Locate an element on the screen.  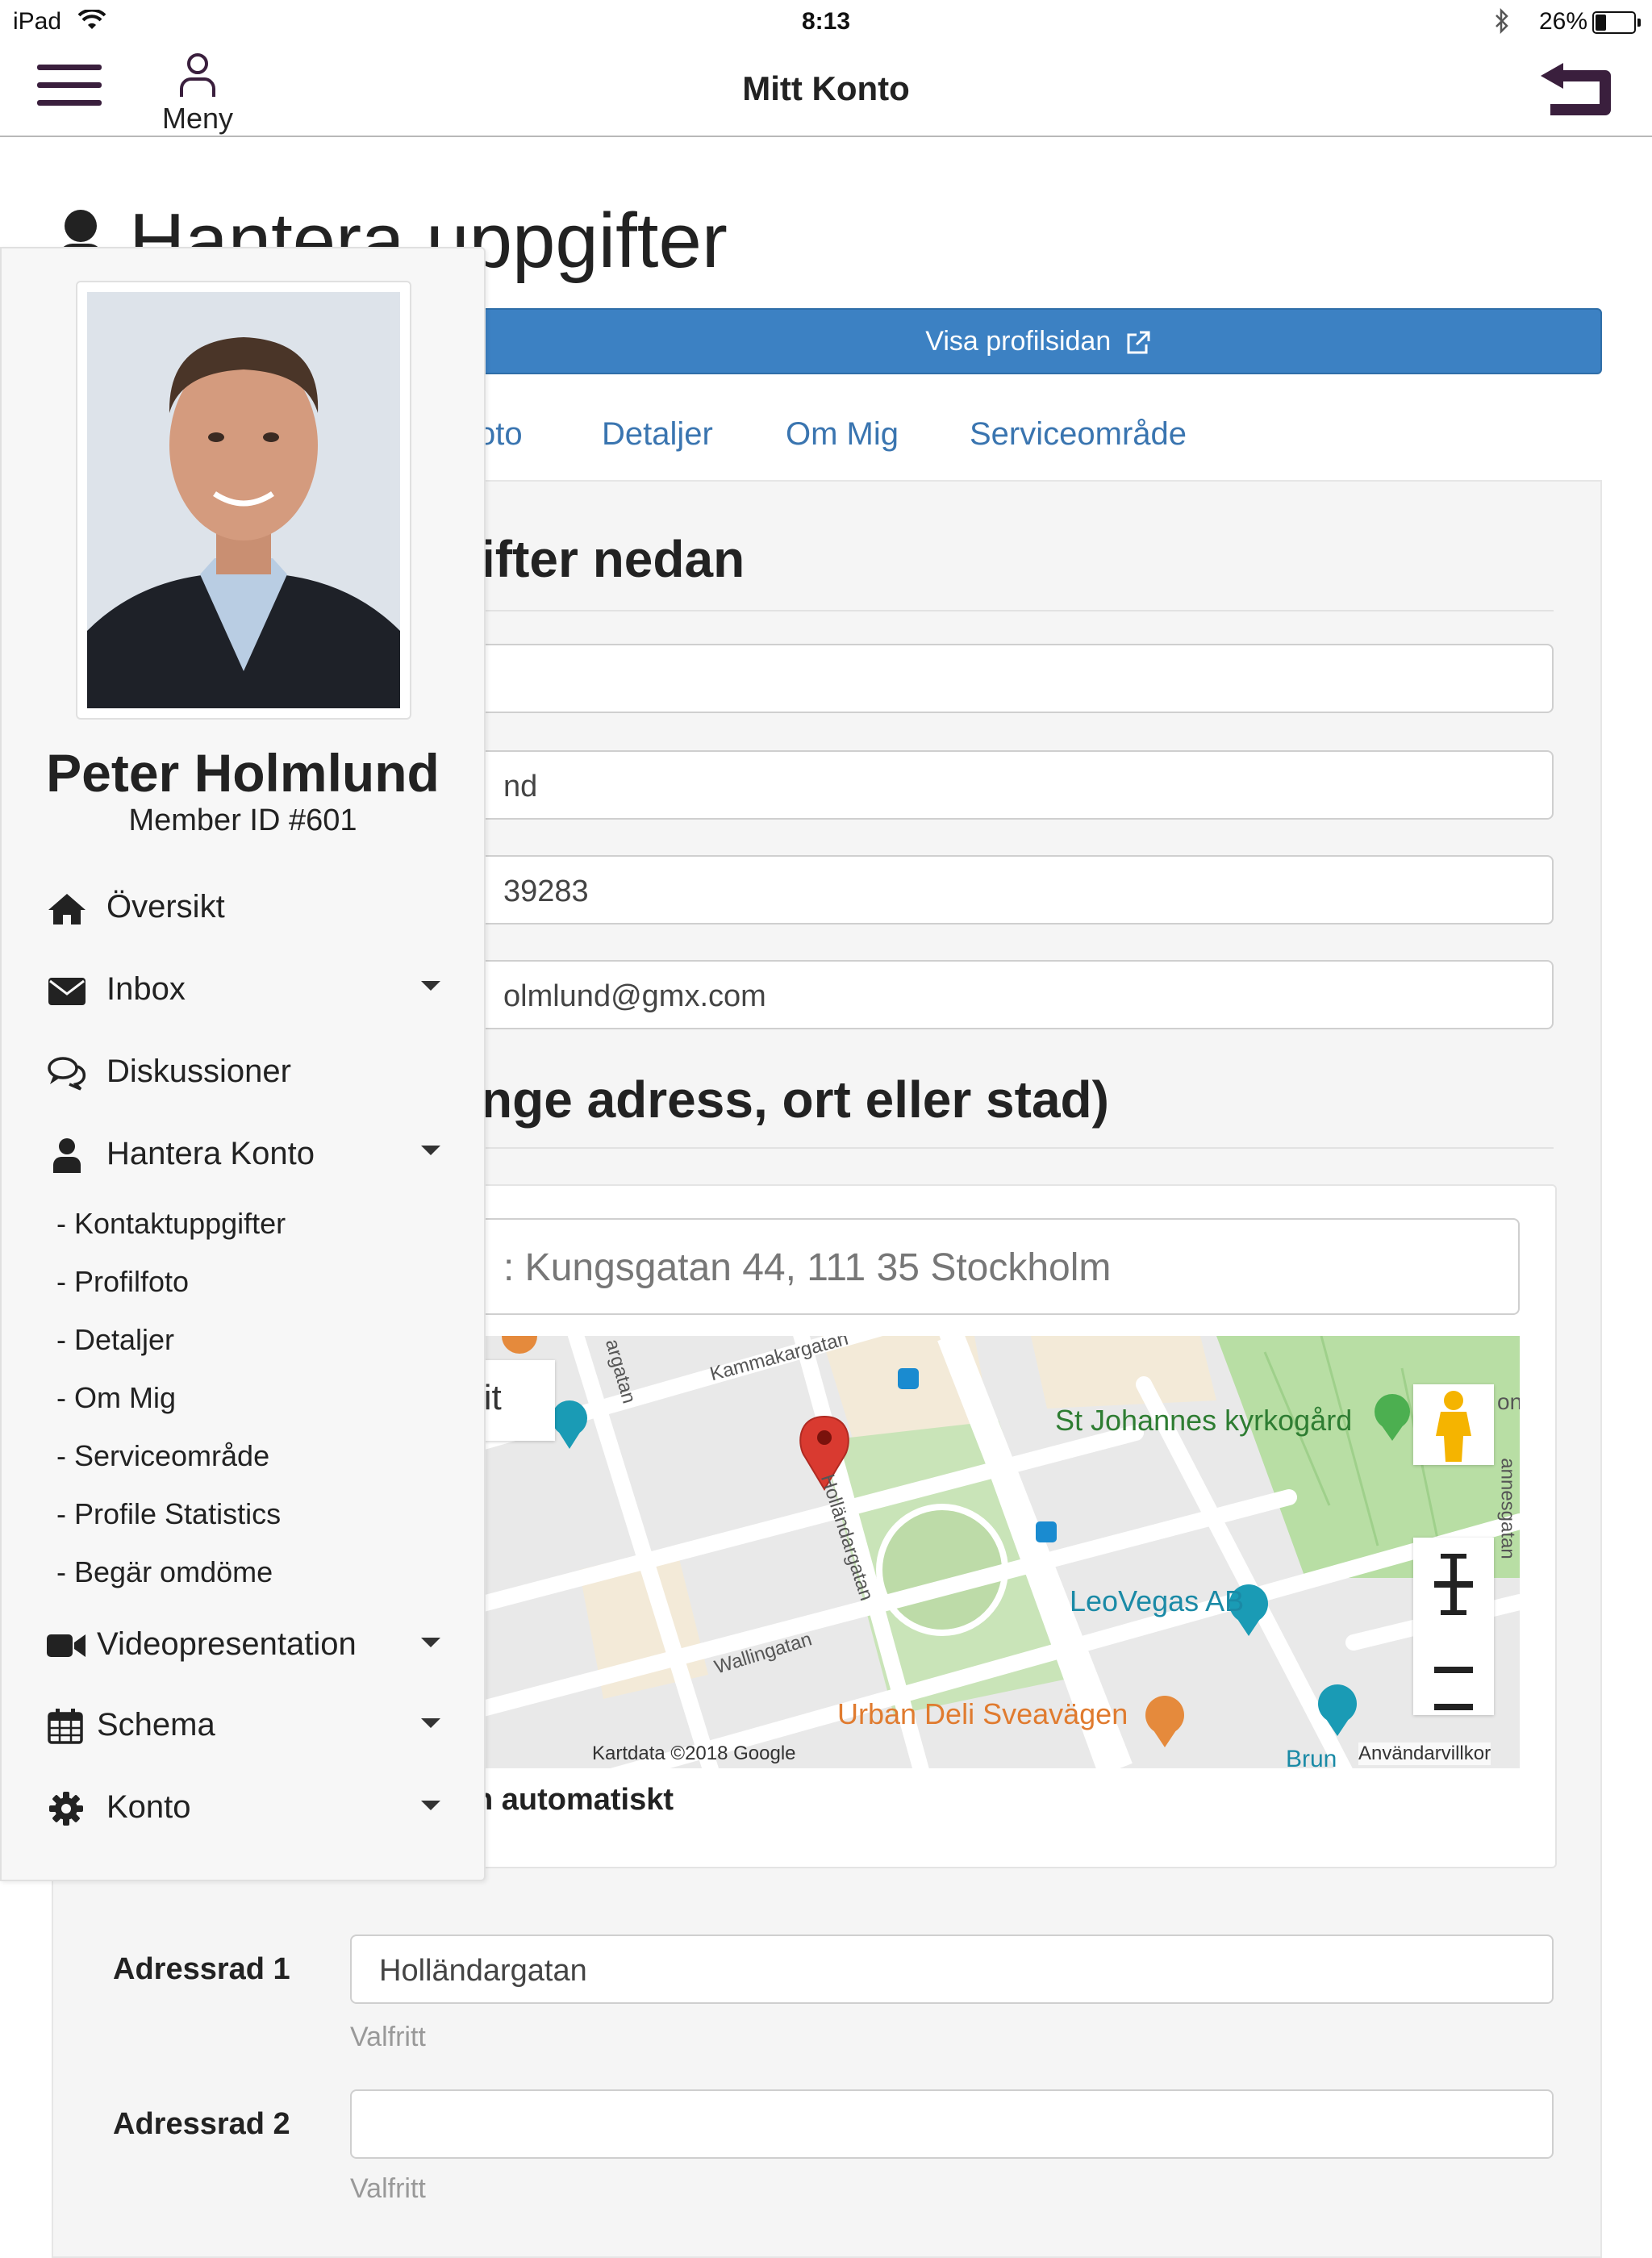
map-label-on: on is located at coordinates (1508, 1401).